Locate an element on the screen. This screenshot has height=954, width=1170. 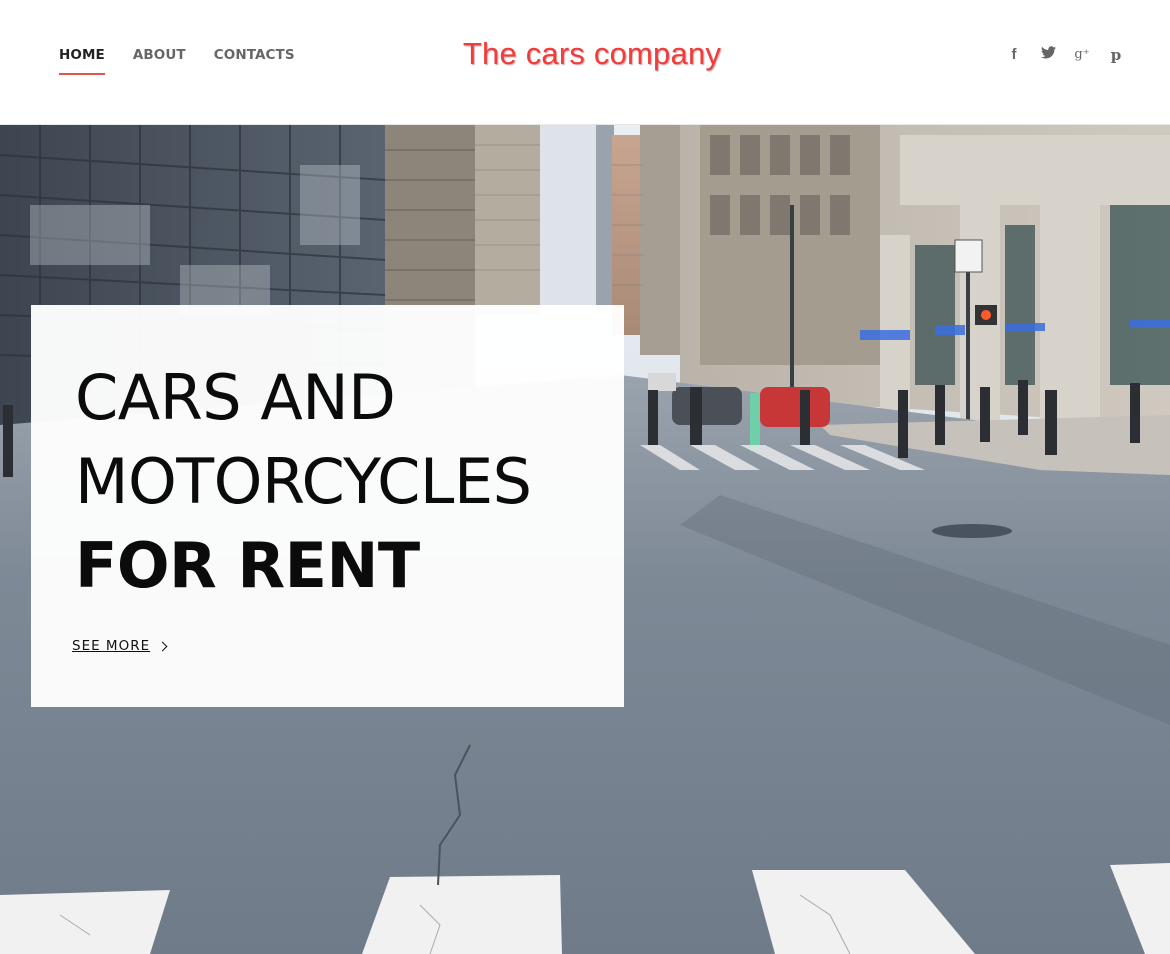
google-plus-icon: g⁺ is located at coordinates (1082, 55).